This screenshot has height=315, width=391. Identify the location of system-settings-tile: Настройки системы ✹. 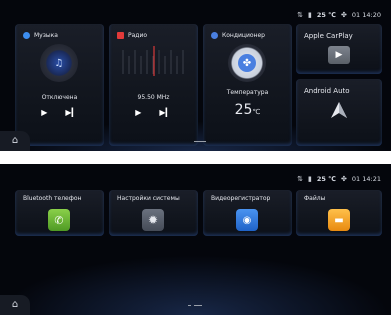
(153, 213).